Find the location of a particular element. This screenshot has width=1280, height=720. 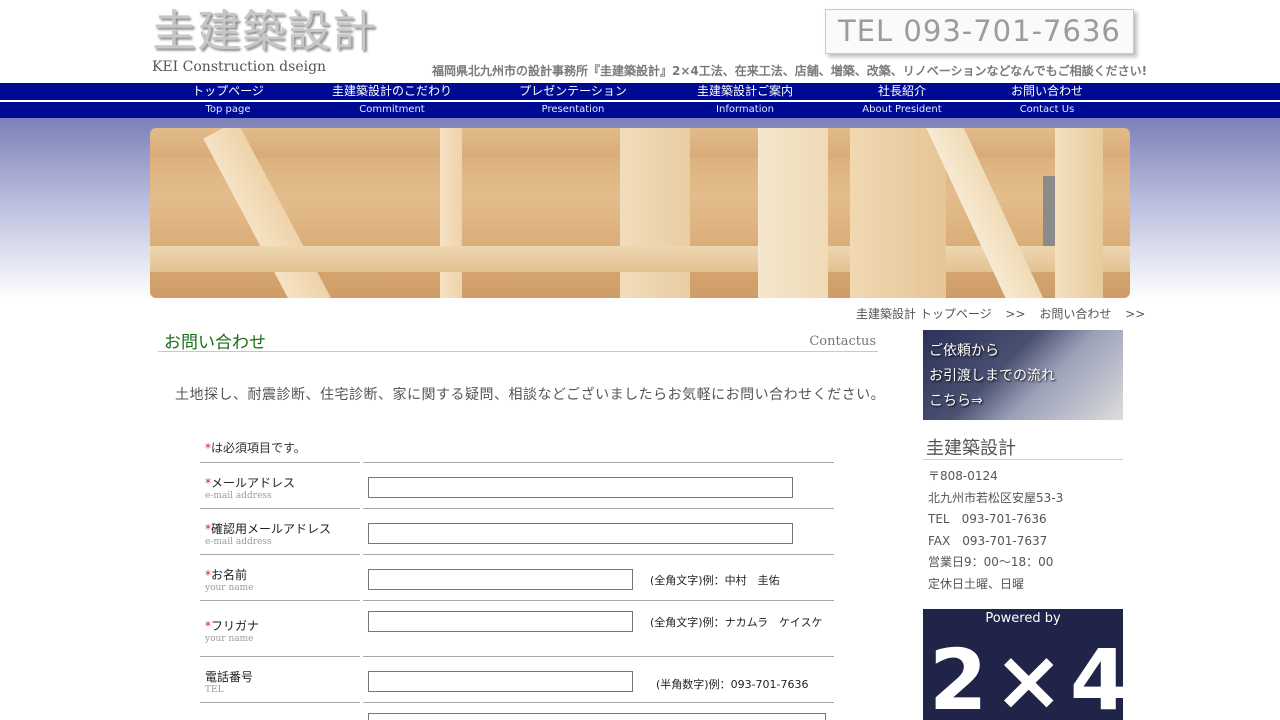

tel-banner: TEL 093-701-7636 is located at coordinates (979, 31).